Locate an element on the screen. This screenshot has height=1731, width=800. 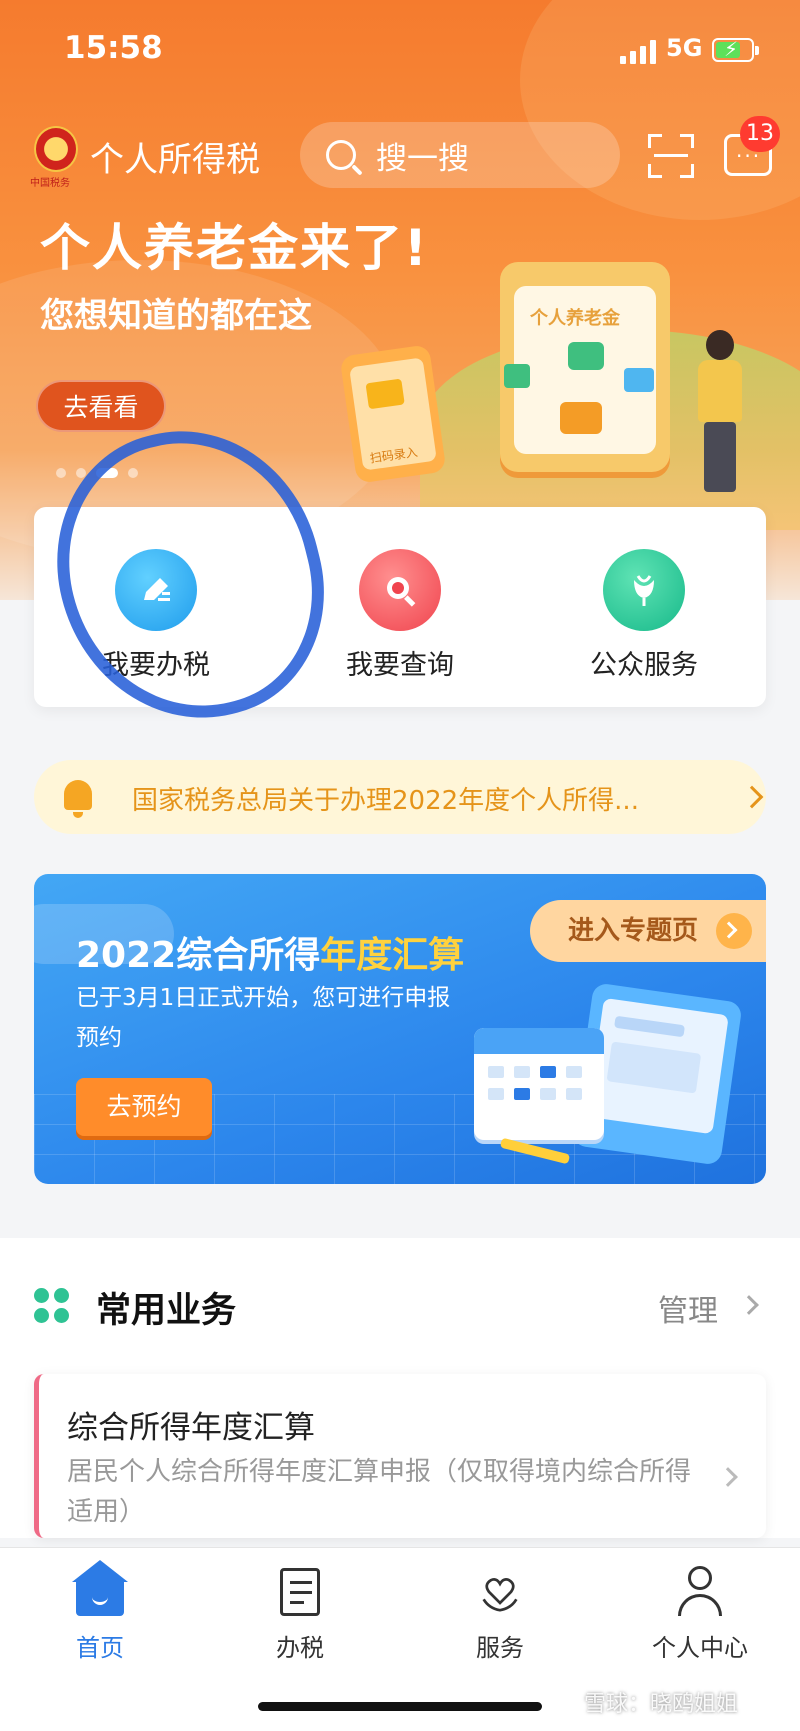
promo-title: 2022综合所得年度汇算 is located at coordinates (270, 952).